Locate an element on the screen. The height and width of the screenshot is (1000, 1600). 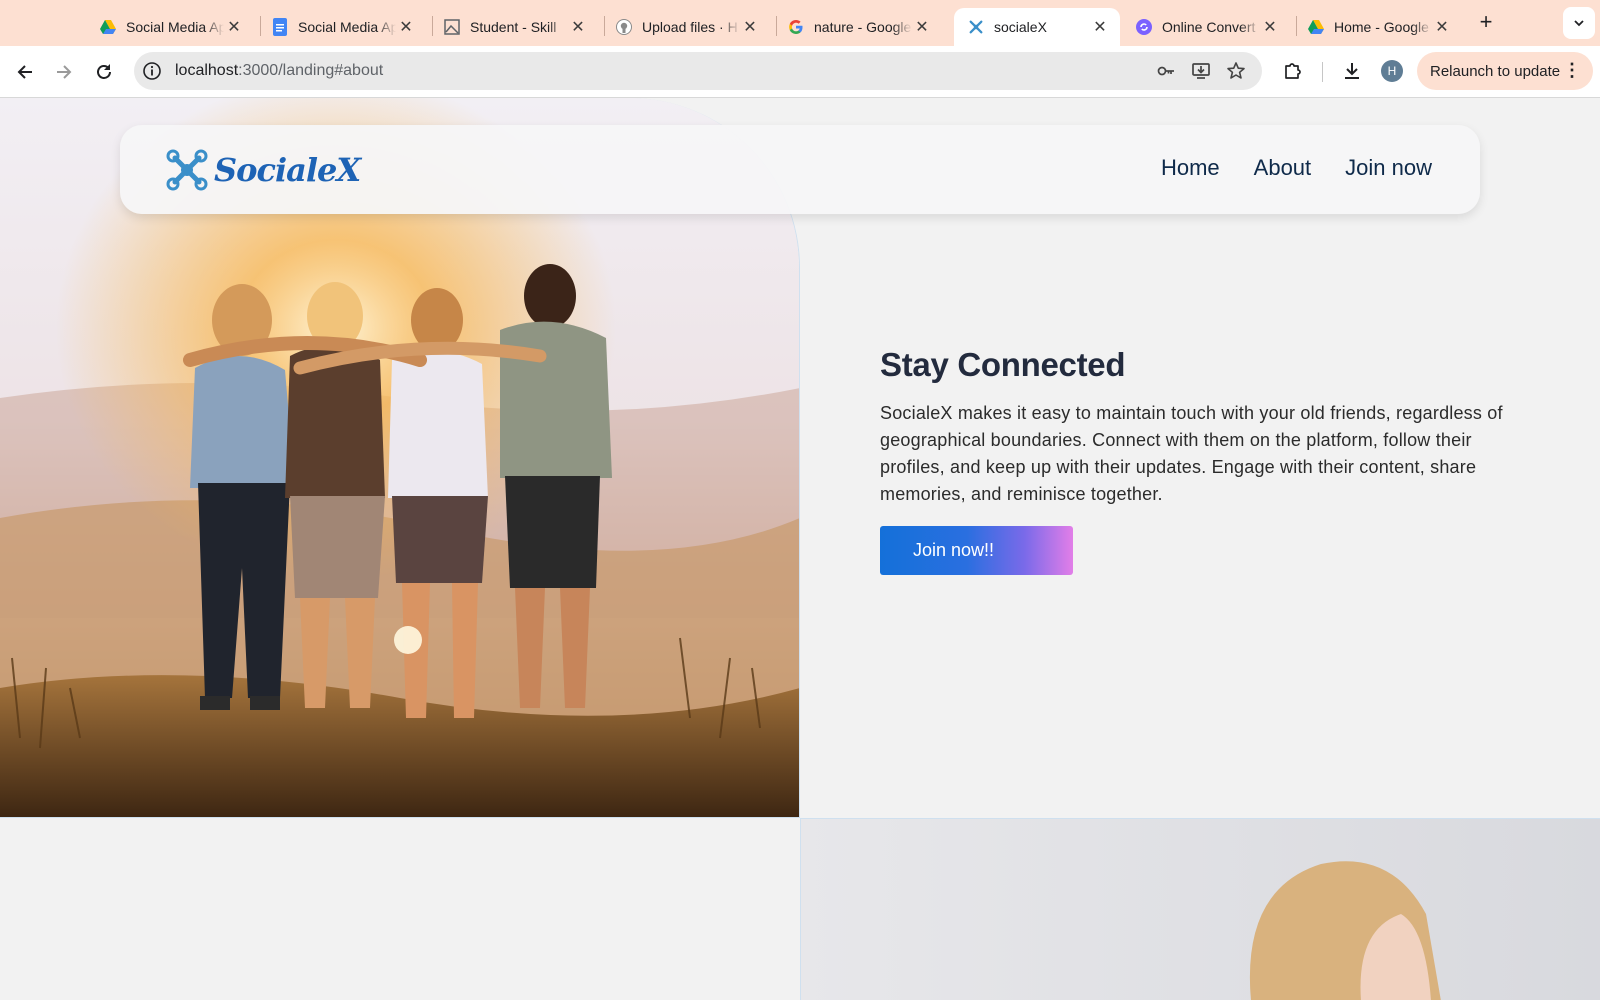
socialex-logo: SocialeX is located at coordinates (263, 170).